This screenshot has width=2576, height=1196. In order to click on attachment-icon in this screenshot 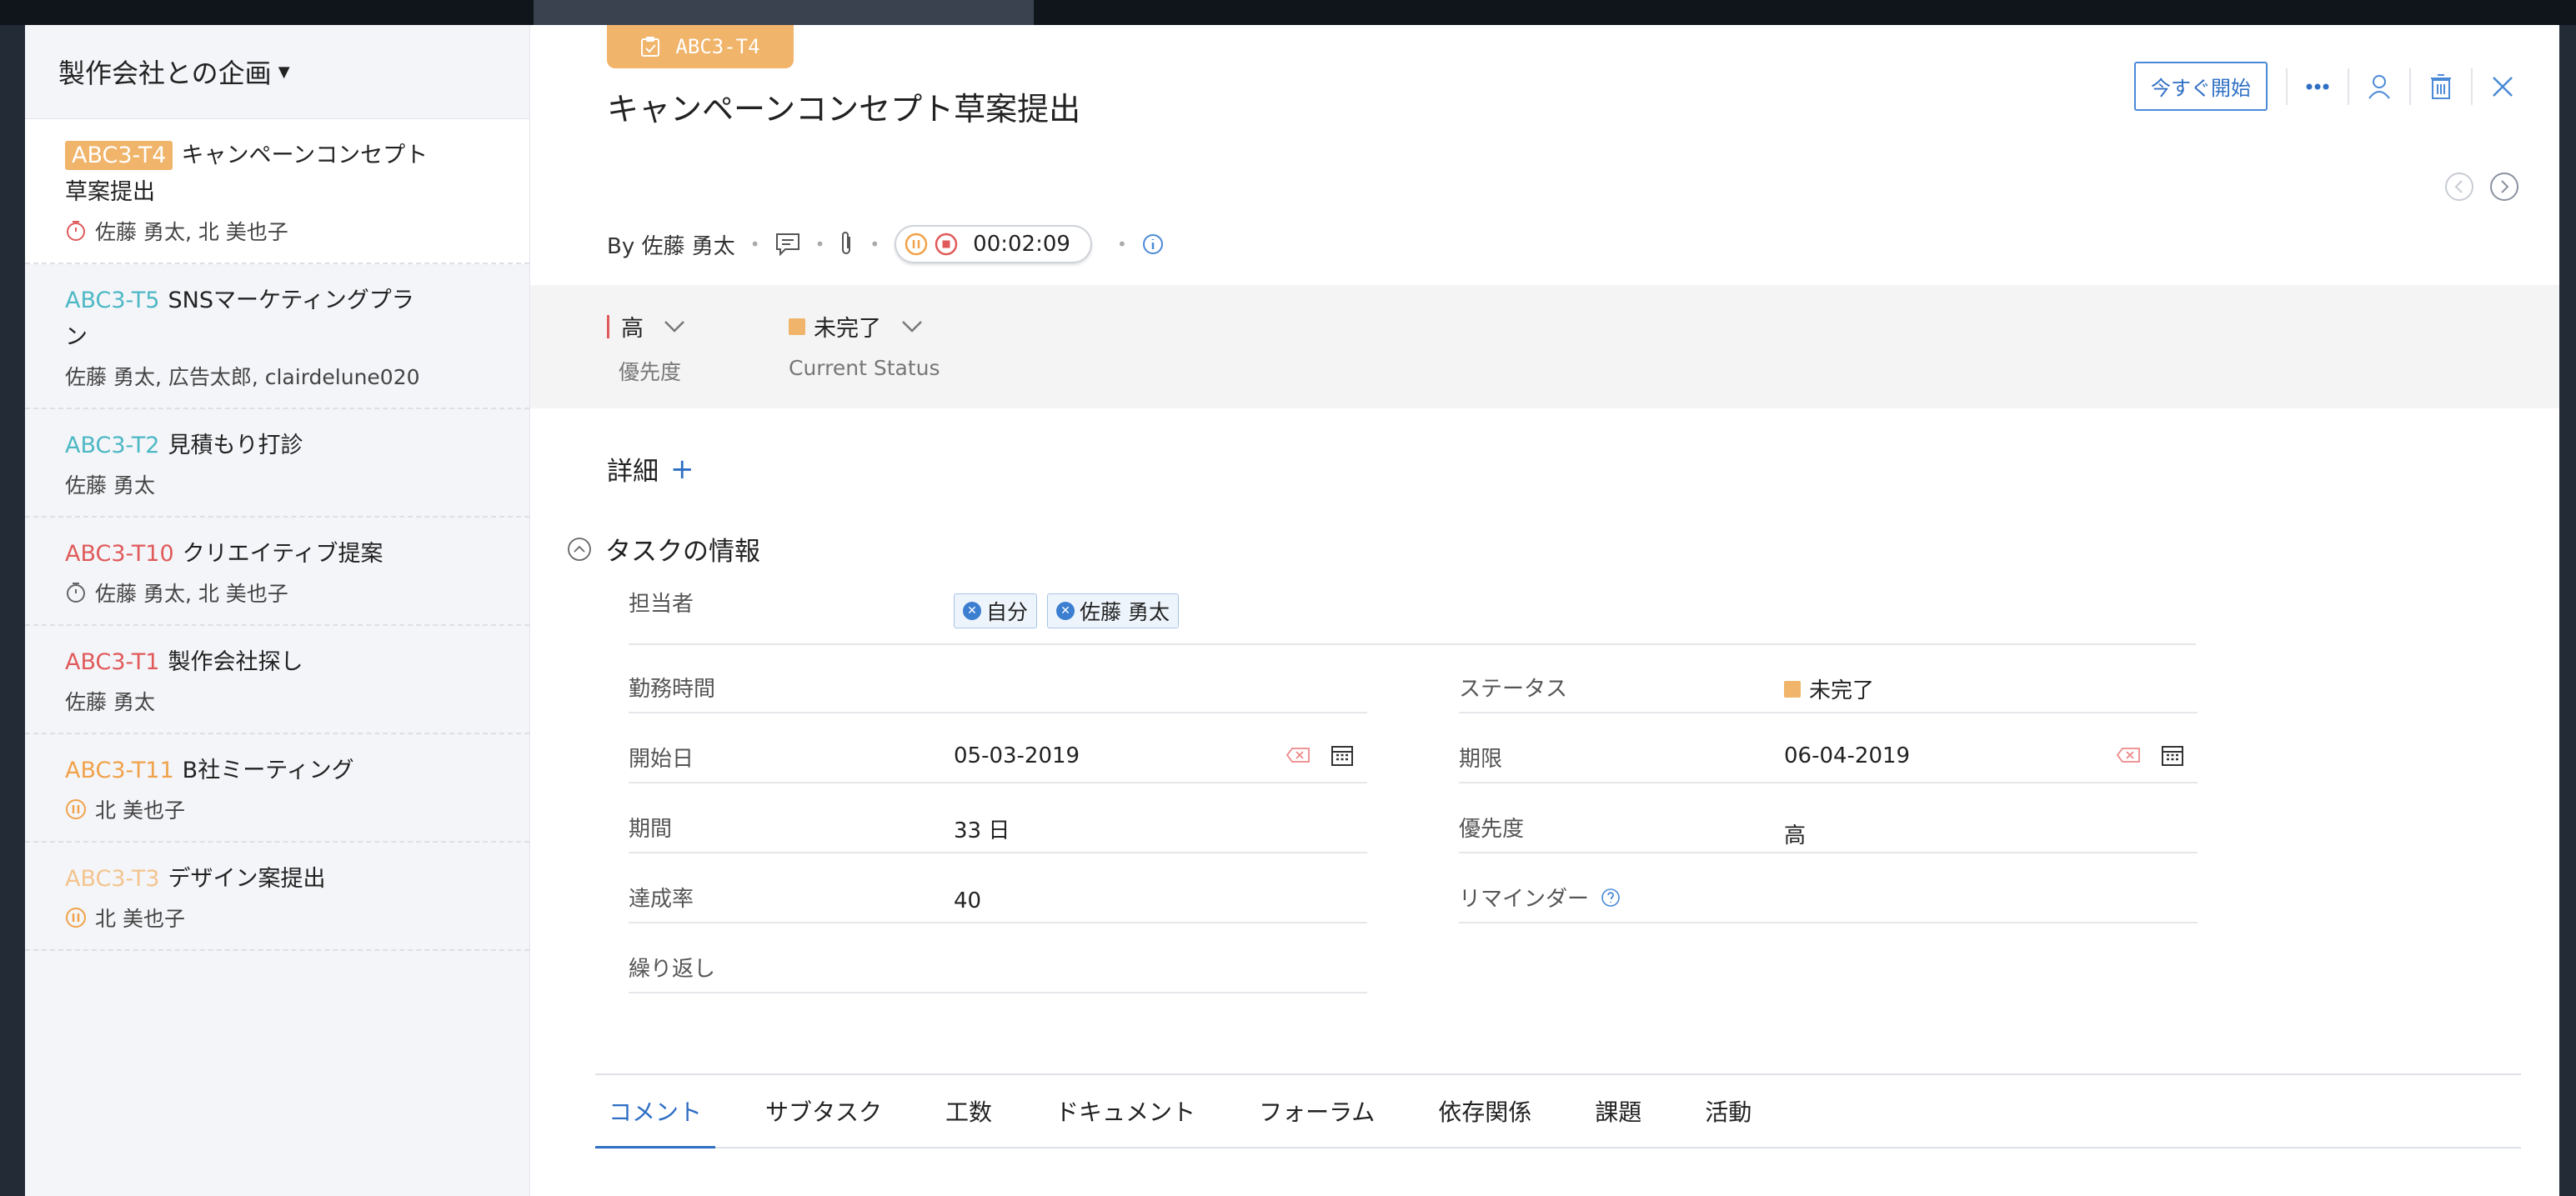, I will do `click(846, 244)`.